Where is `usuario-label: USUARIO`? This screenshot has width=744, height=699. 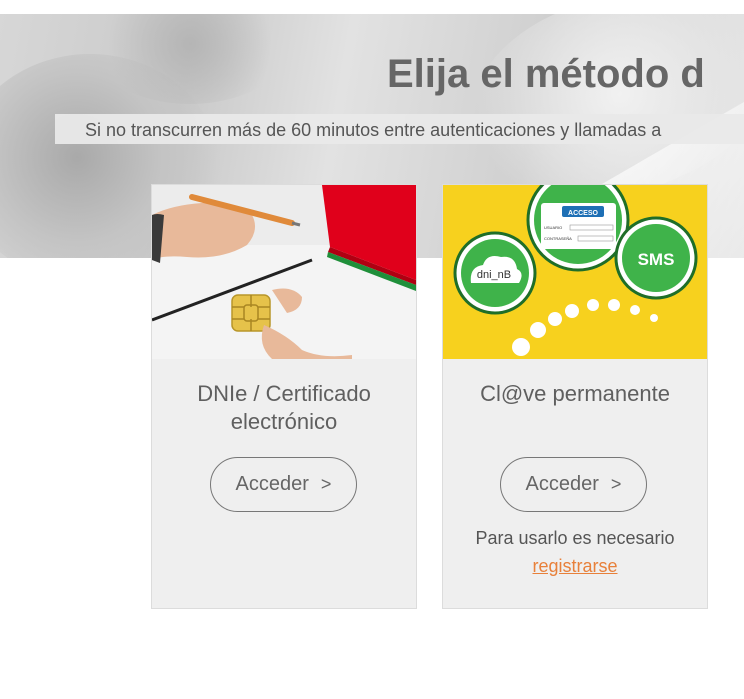 usuario-label: USUARIO is located at coordinates (553, 227).